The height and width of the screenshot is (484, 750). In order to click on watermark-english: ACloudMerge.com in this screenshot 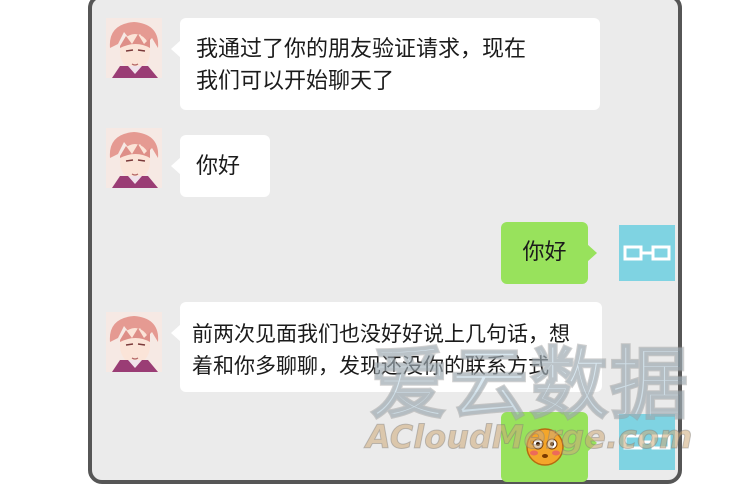, I will do `click(529, 437)`.